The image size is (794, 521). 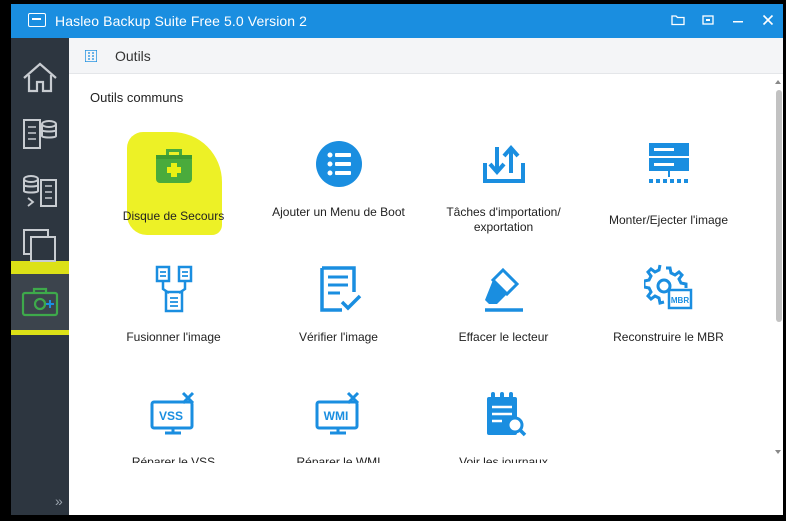 What do you see at coordinates (336, 416) in the screenshot?
I see `wmi-badge: WMI` at bounding box center [336, 416].